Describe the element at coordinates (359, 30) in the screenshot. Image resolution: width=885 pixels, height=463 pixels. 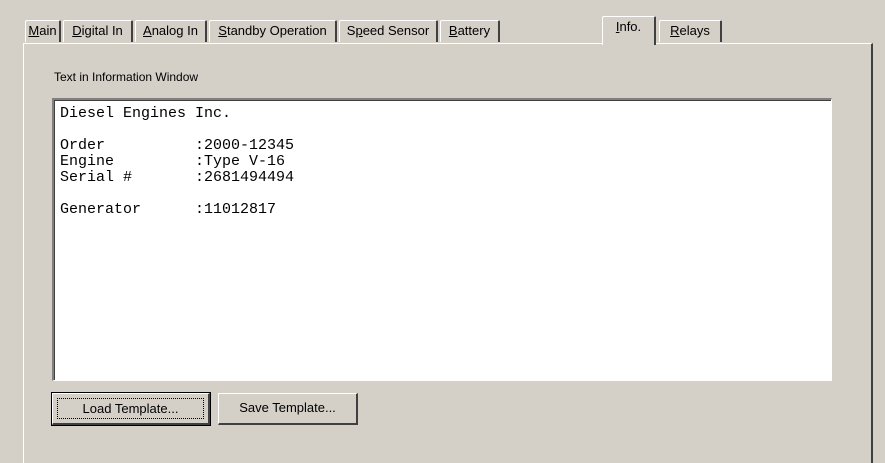
I see `tab-label-part: p` at that location.